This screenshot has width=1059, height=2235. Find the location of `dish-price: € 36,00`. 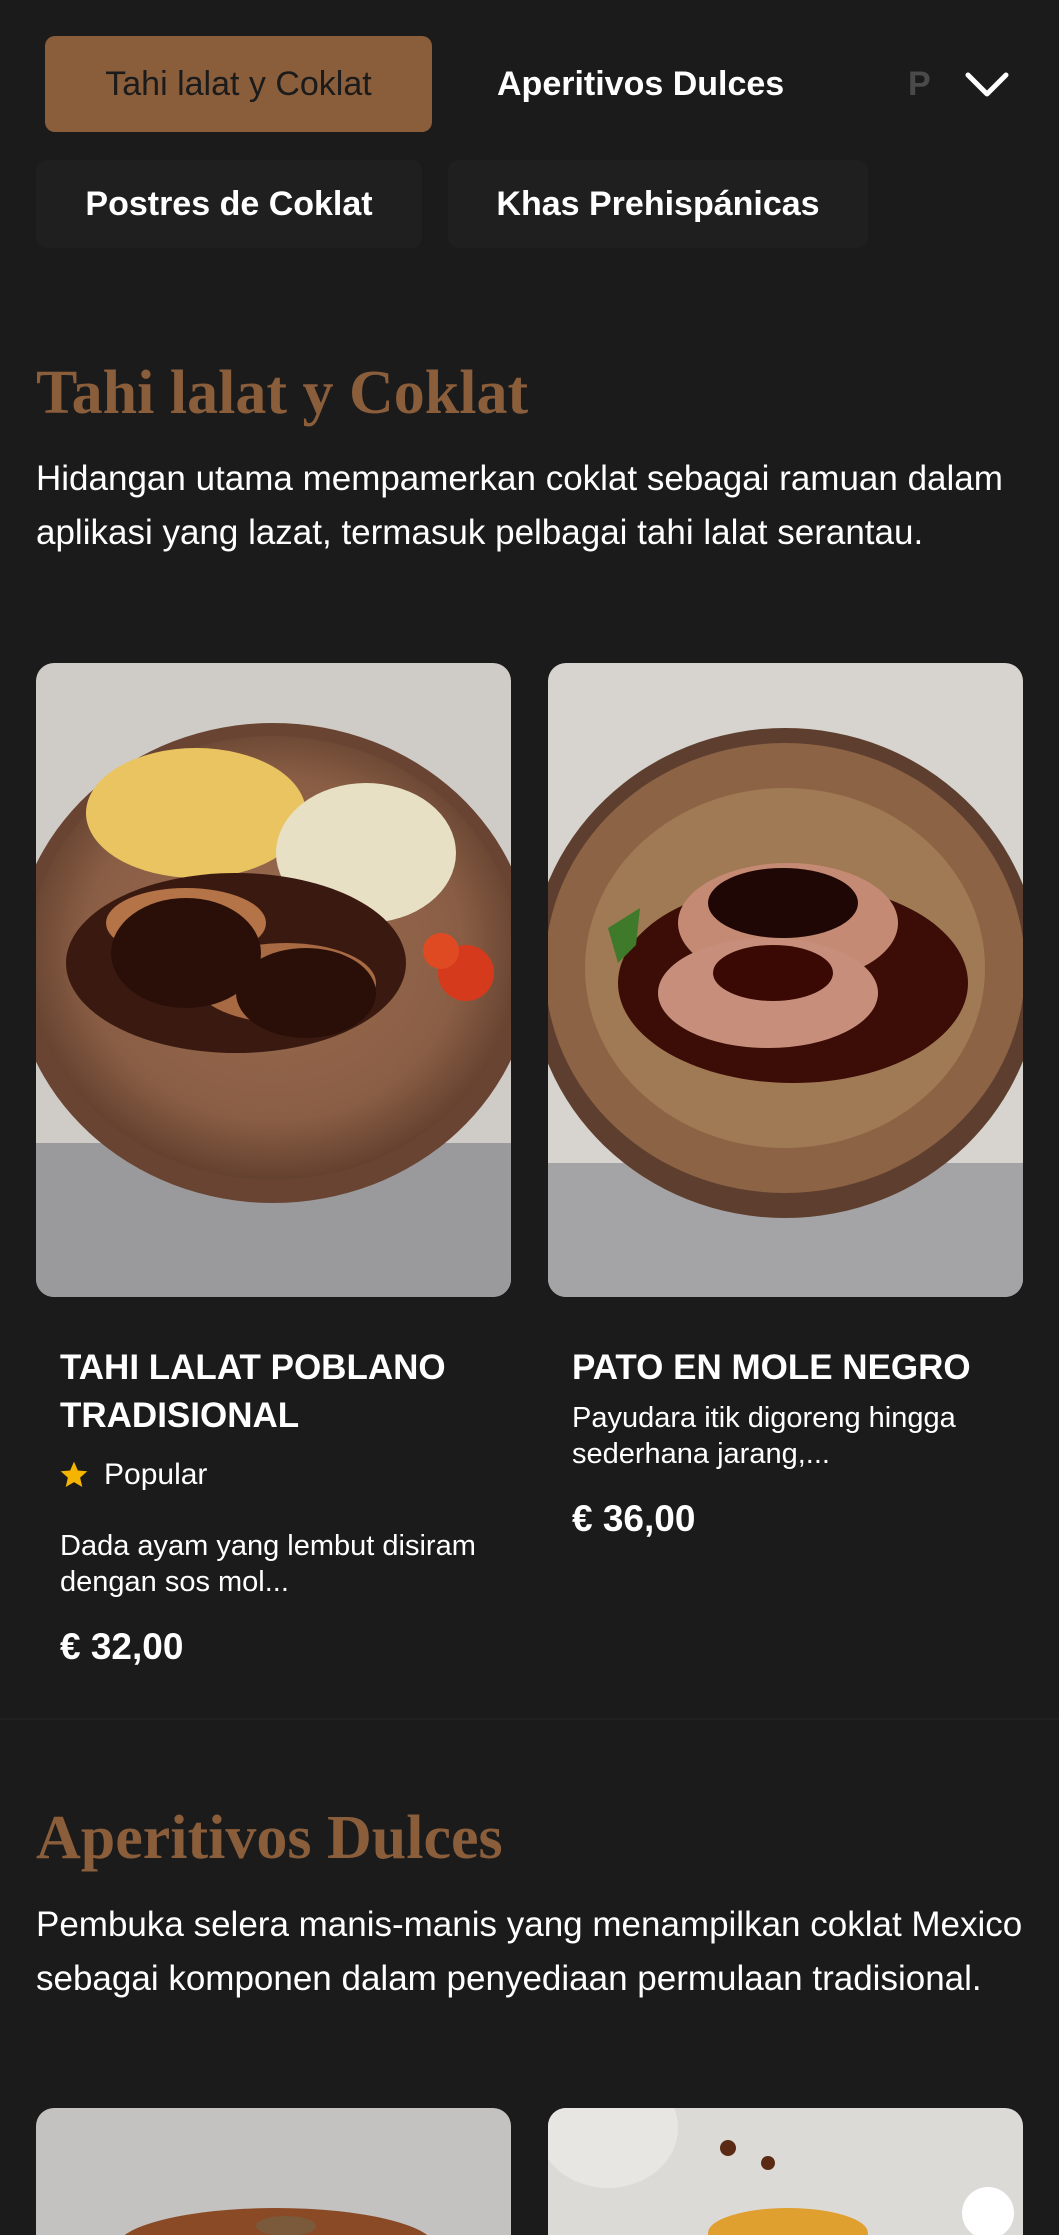

dish-price: € 36,00 is located at coordinates (634, 1518).